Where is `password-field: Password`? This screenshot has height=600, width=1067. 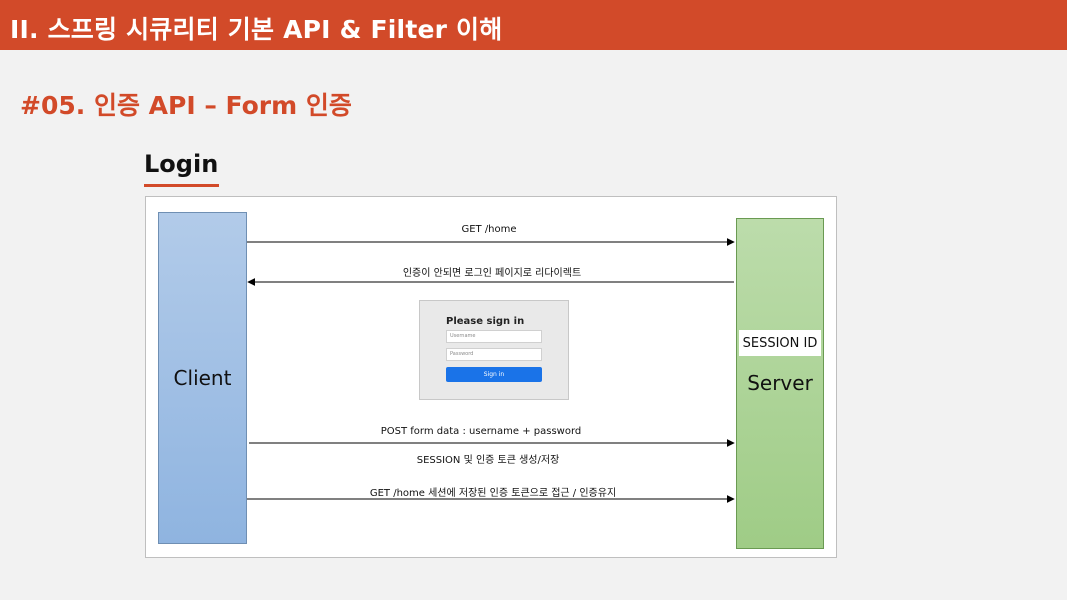 password-field: Password is located at coordinates (494, 354).